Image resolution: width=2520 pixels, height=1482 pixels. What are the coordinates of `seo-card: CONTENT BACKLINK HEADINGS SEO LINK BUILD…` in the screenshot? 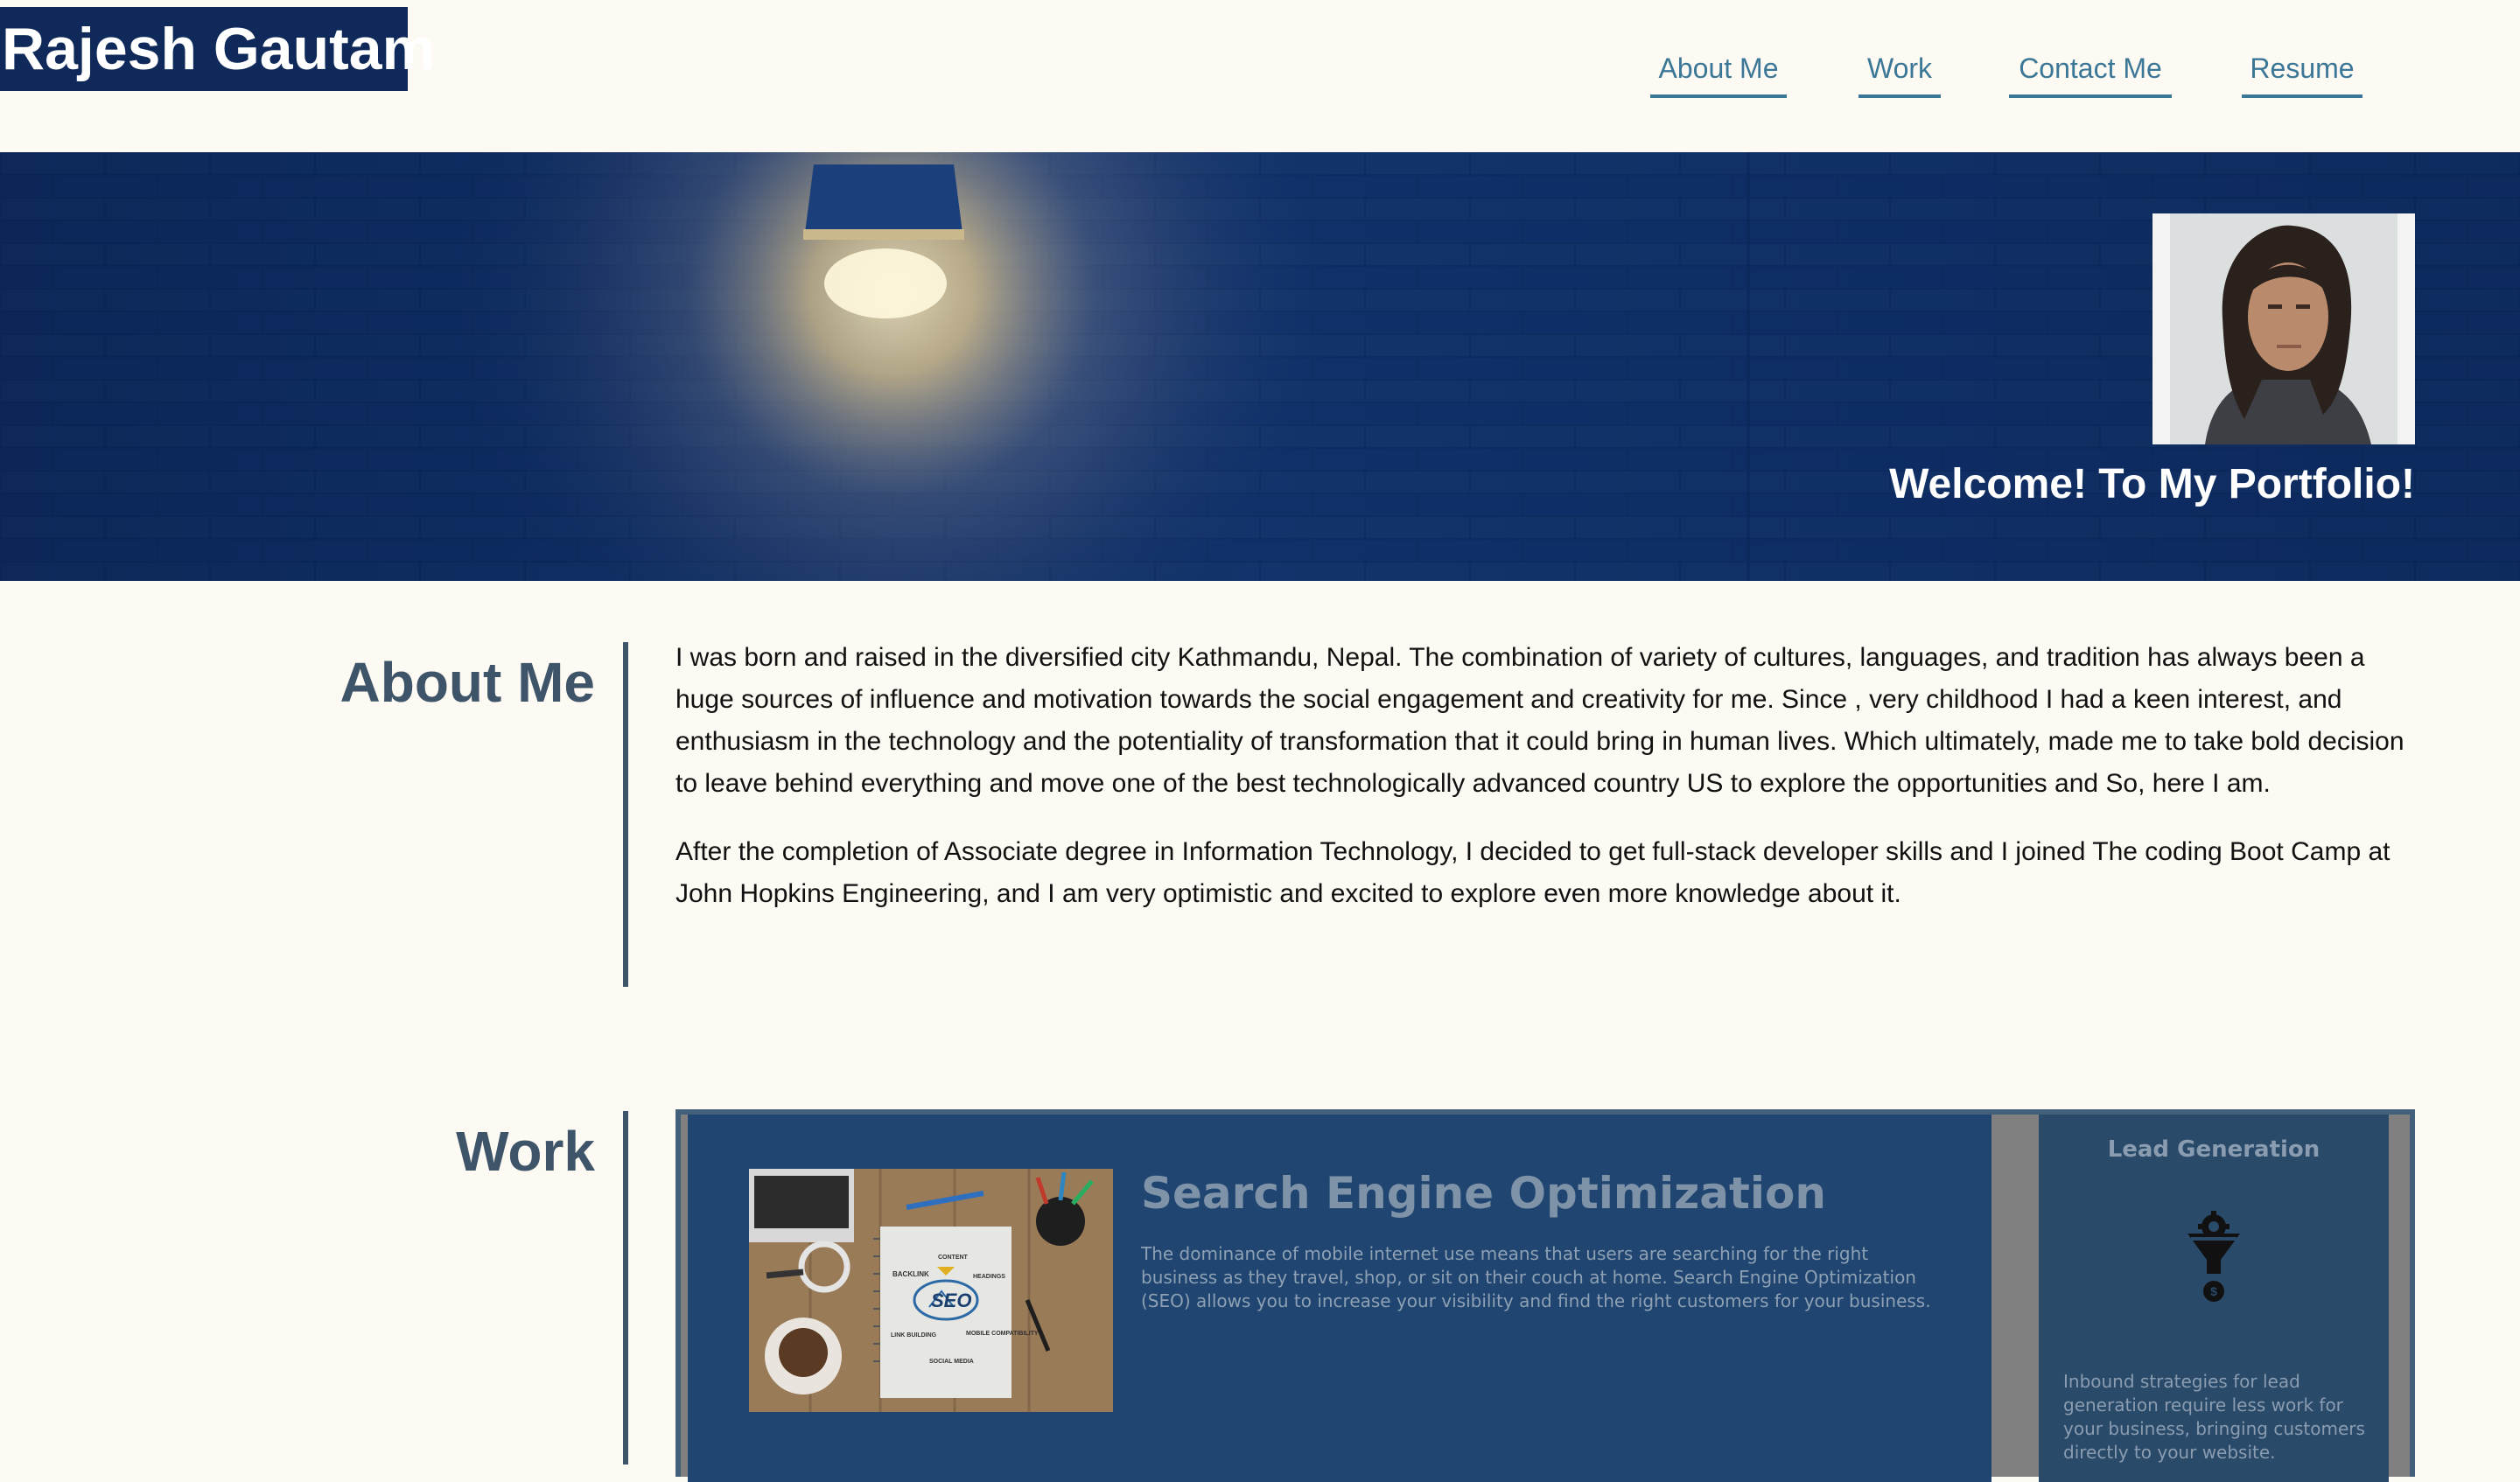 It's located at (1340, 1298).